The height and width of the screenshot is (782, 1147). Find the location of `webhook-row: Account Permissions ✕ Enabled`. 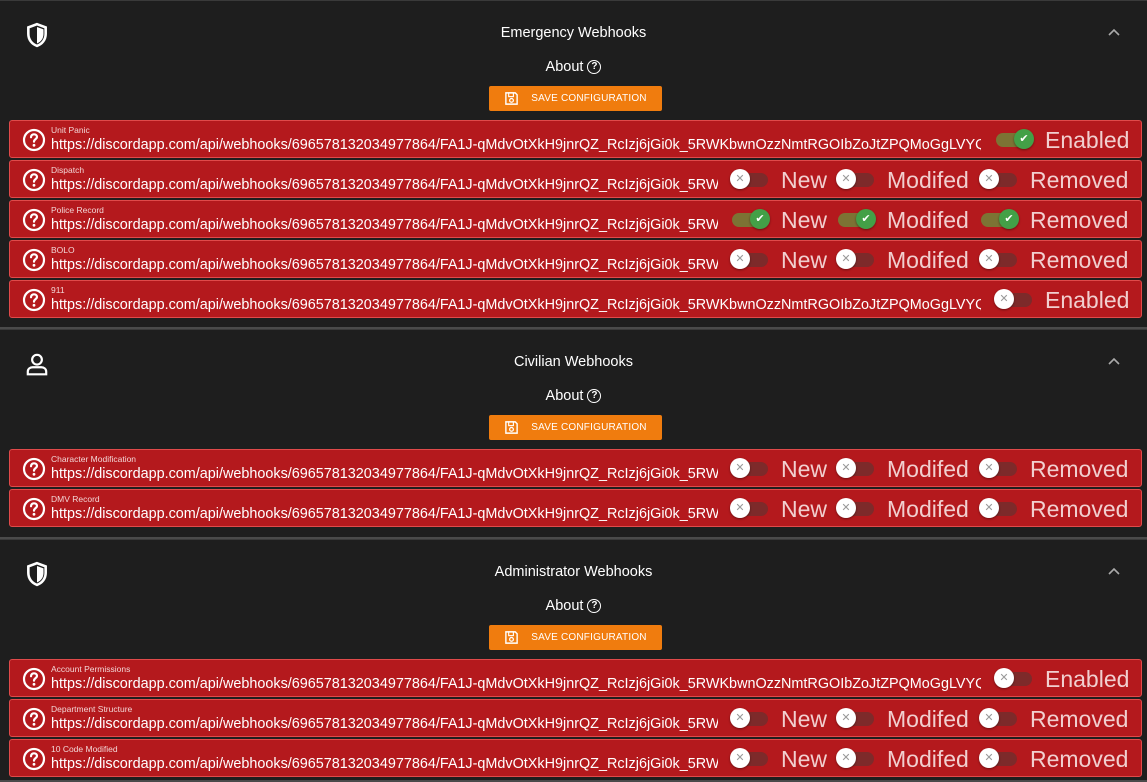

webhook-row: Account Permissions ✕ Enabled is located at coordinates (575, 678).